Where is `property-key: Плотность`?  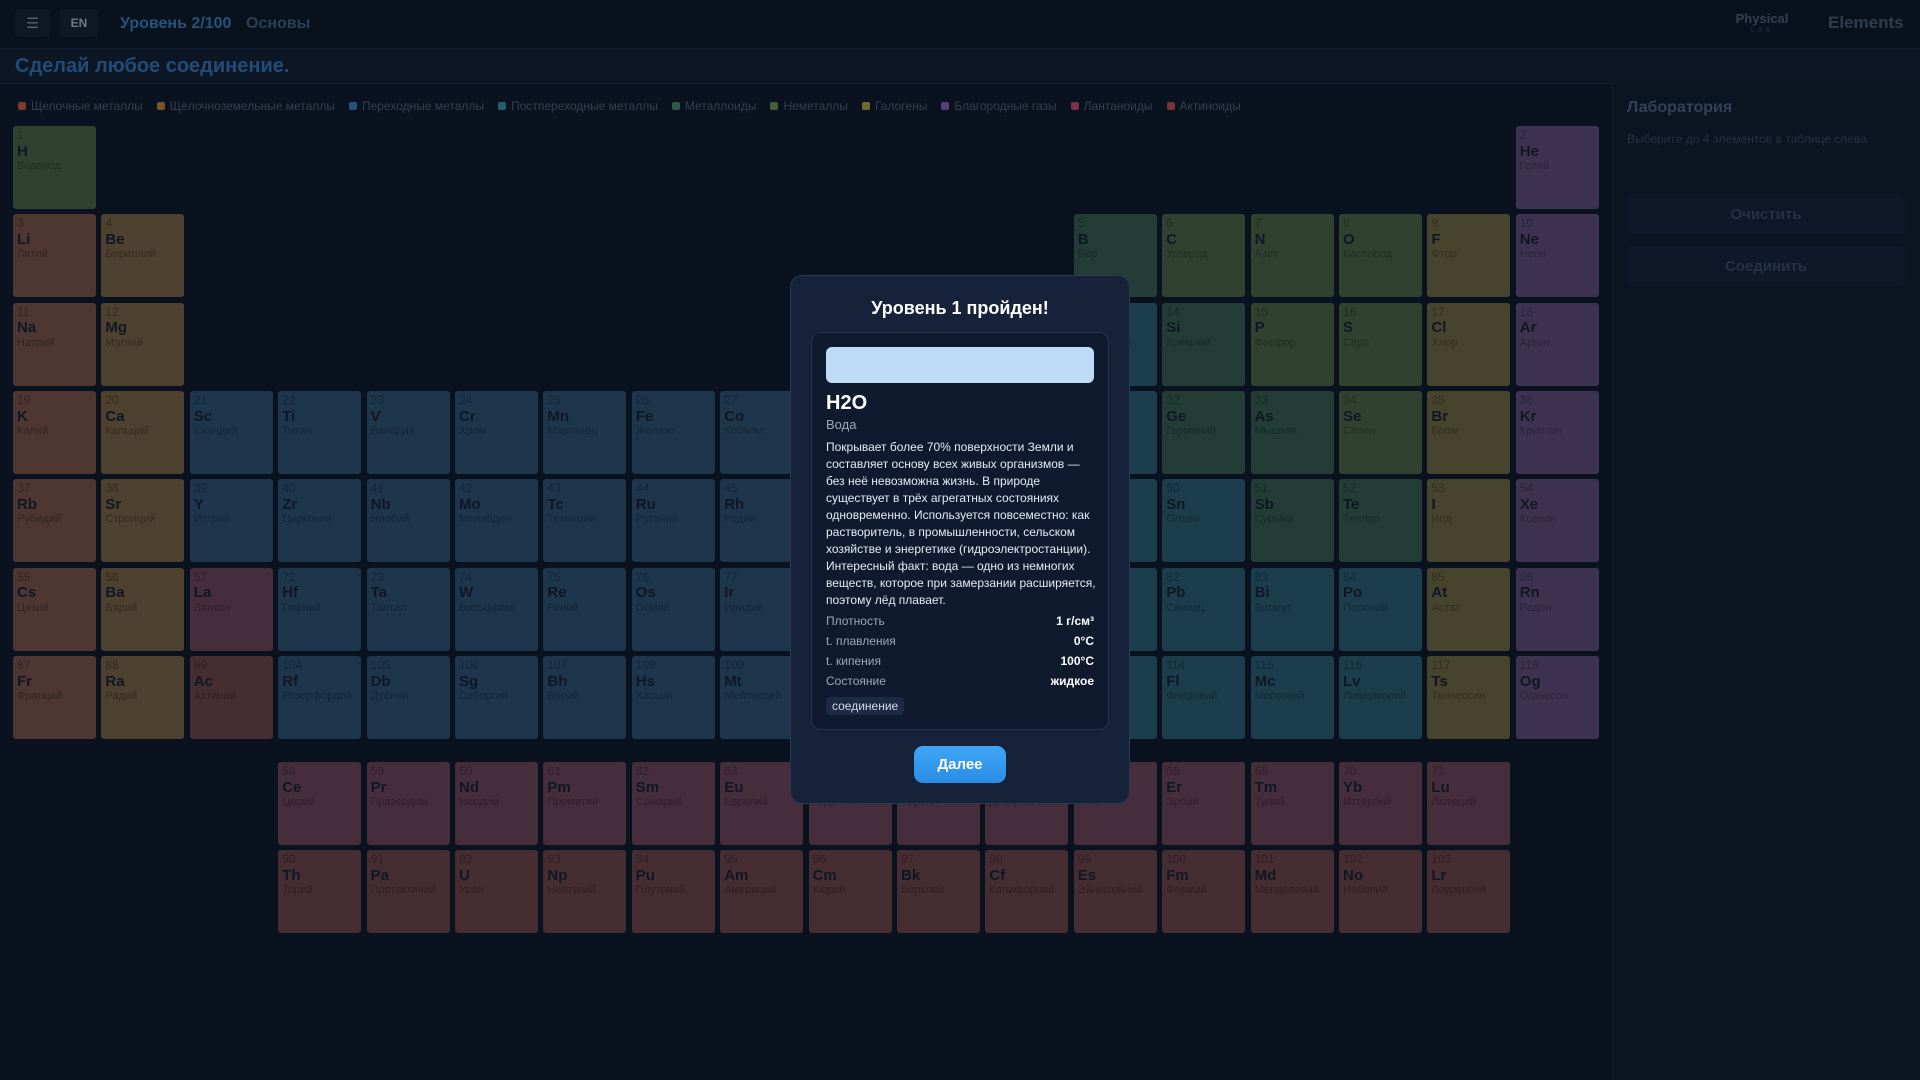 property-key: Плотность is located at coordinates (855, 621).